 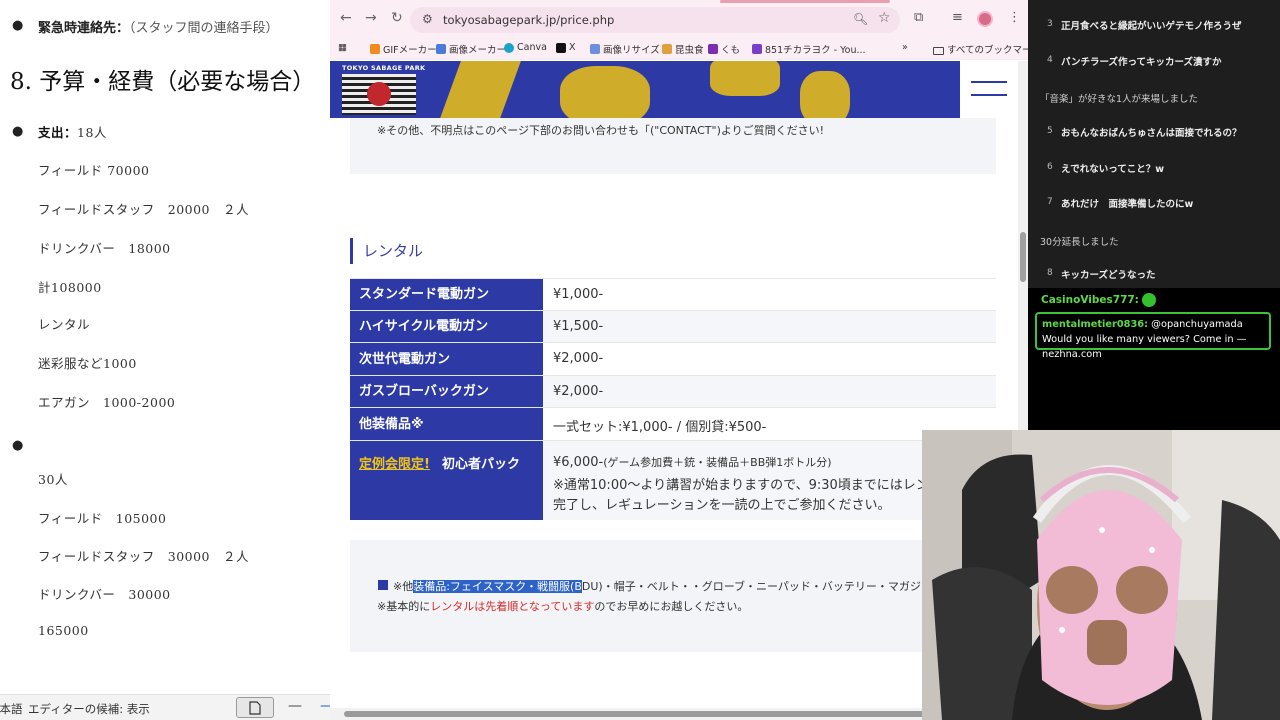 I want to click on rental-item: ハイサイクル電動ガン, so click(x=446, y=326).